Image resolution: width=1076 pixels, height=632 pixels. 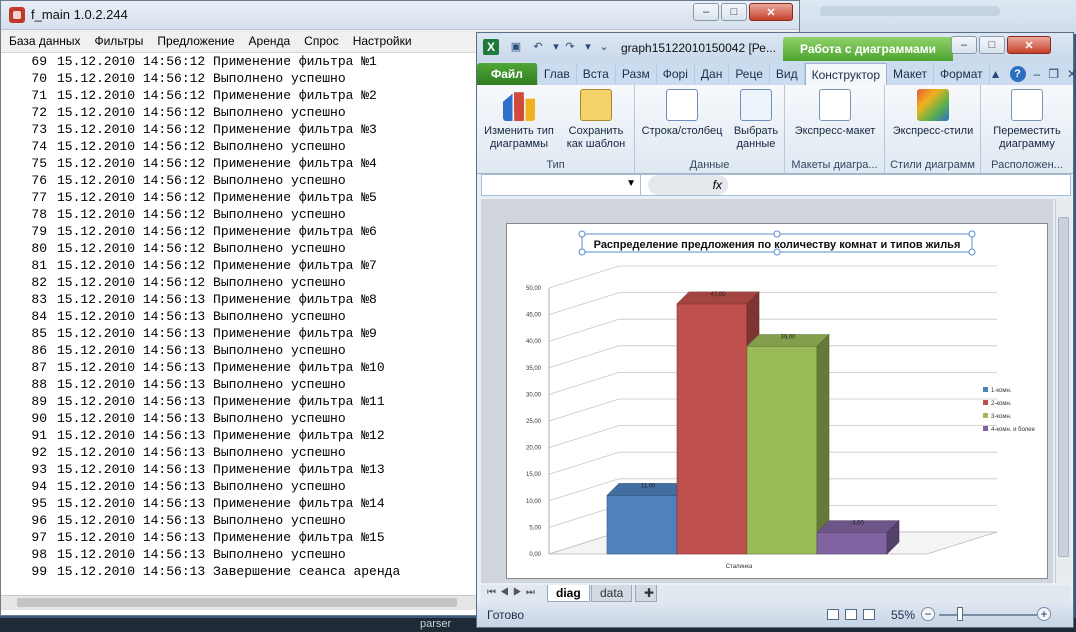 I want to click on sheet-nav-arrows-icon: ⏮◀▶⏭, so click(x=513, y=592).